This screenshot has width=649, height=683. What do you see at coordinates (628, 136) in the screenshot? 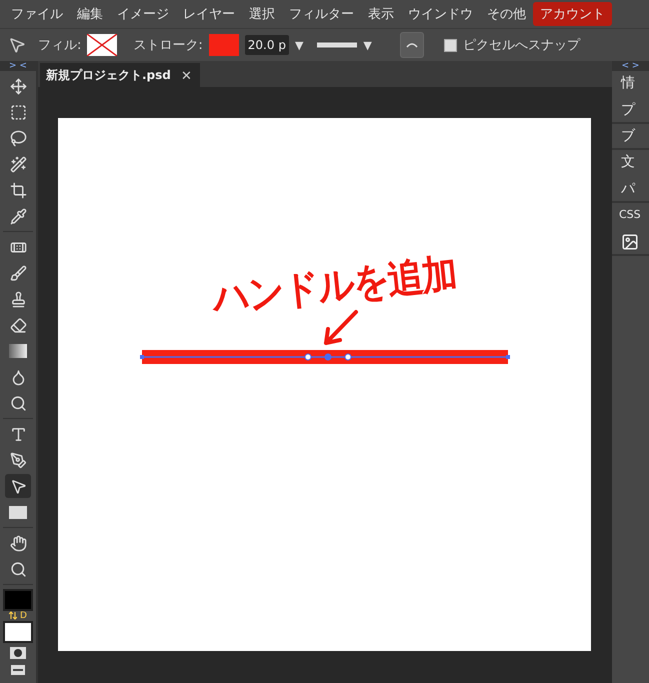
I see `panel-button: ブ` at bounding box center [628, 136].